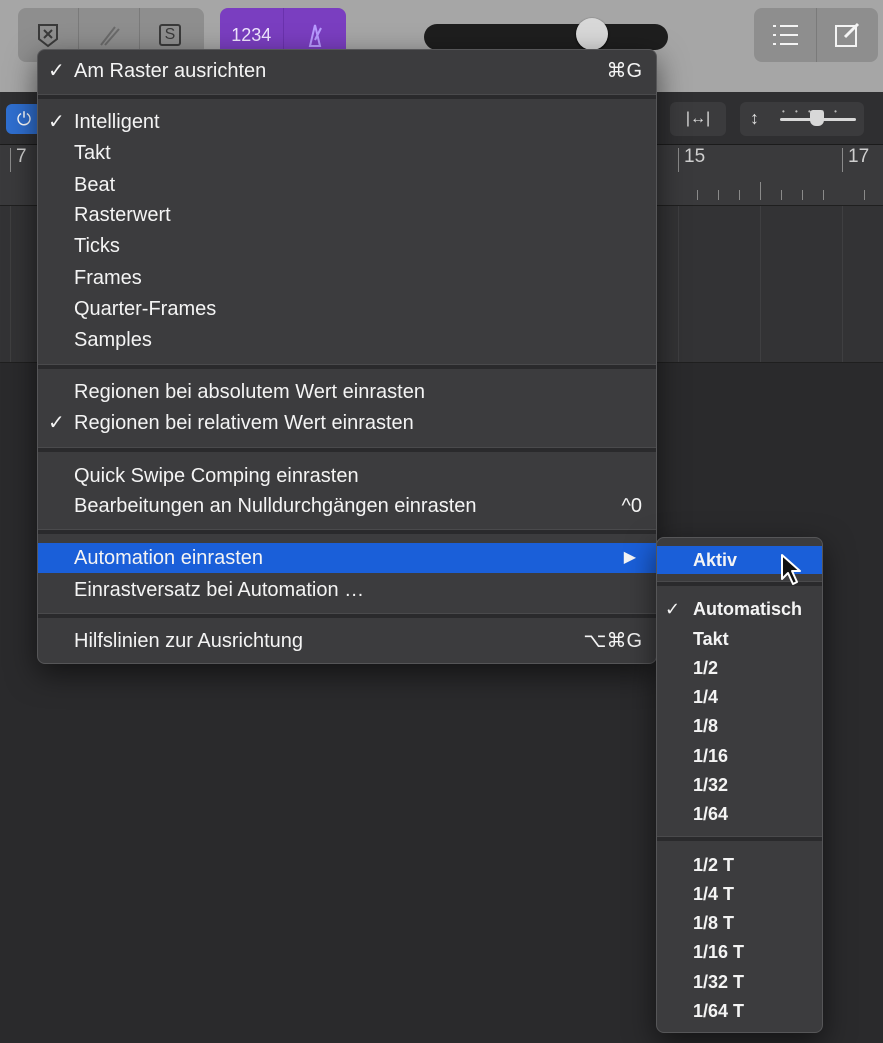 This screenshot has height=1043, width=883. What do you see at coordinates (802, 119) in the screenshot?
I see `vertical-zoom-control: ↕ • • • • •` at bounding box center [802, 119].